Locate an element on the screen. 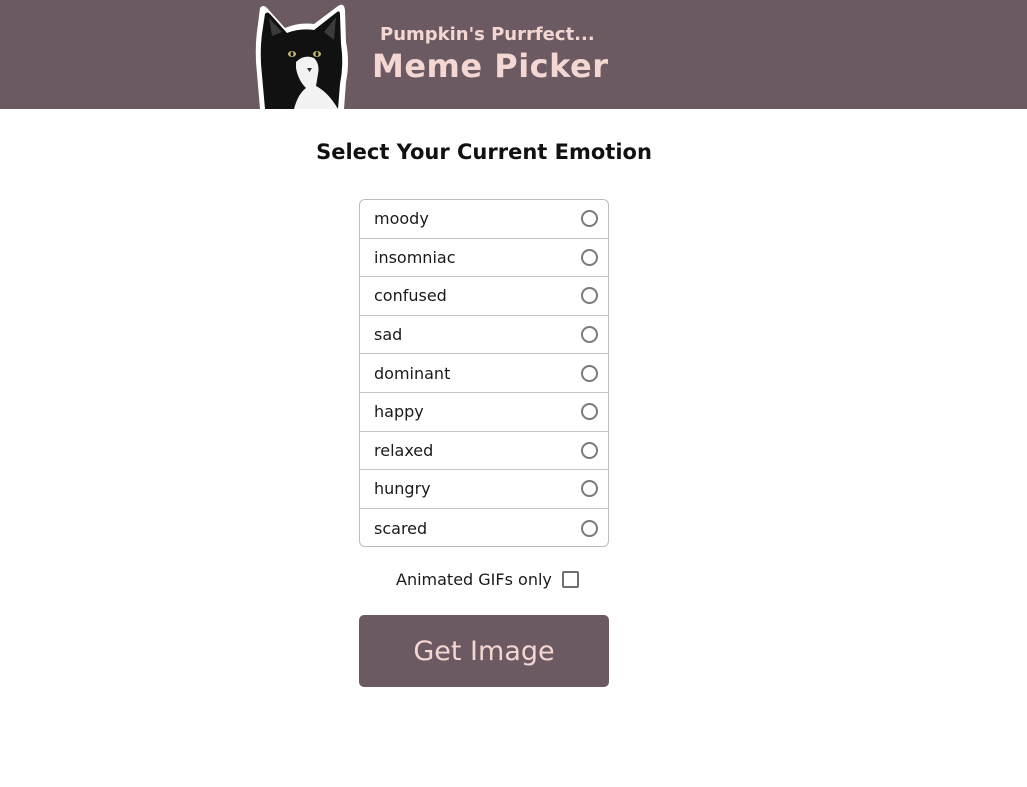 The width and height of the screenshot is (1027, 787). gifs-only-option: Animated GIFs only is located at coordinates (487, 579).